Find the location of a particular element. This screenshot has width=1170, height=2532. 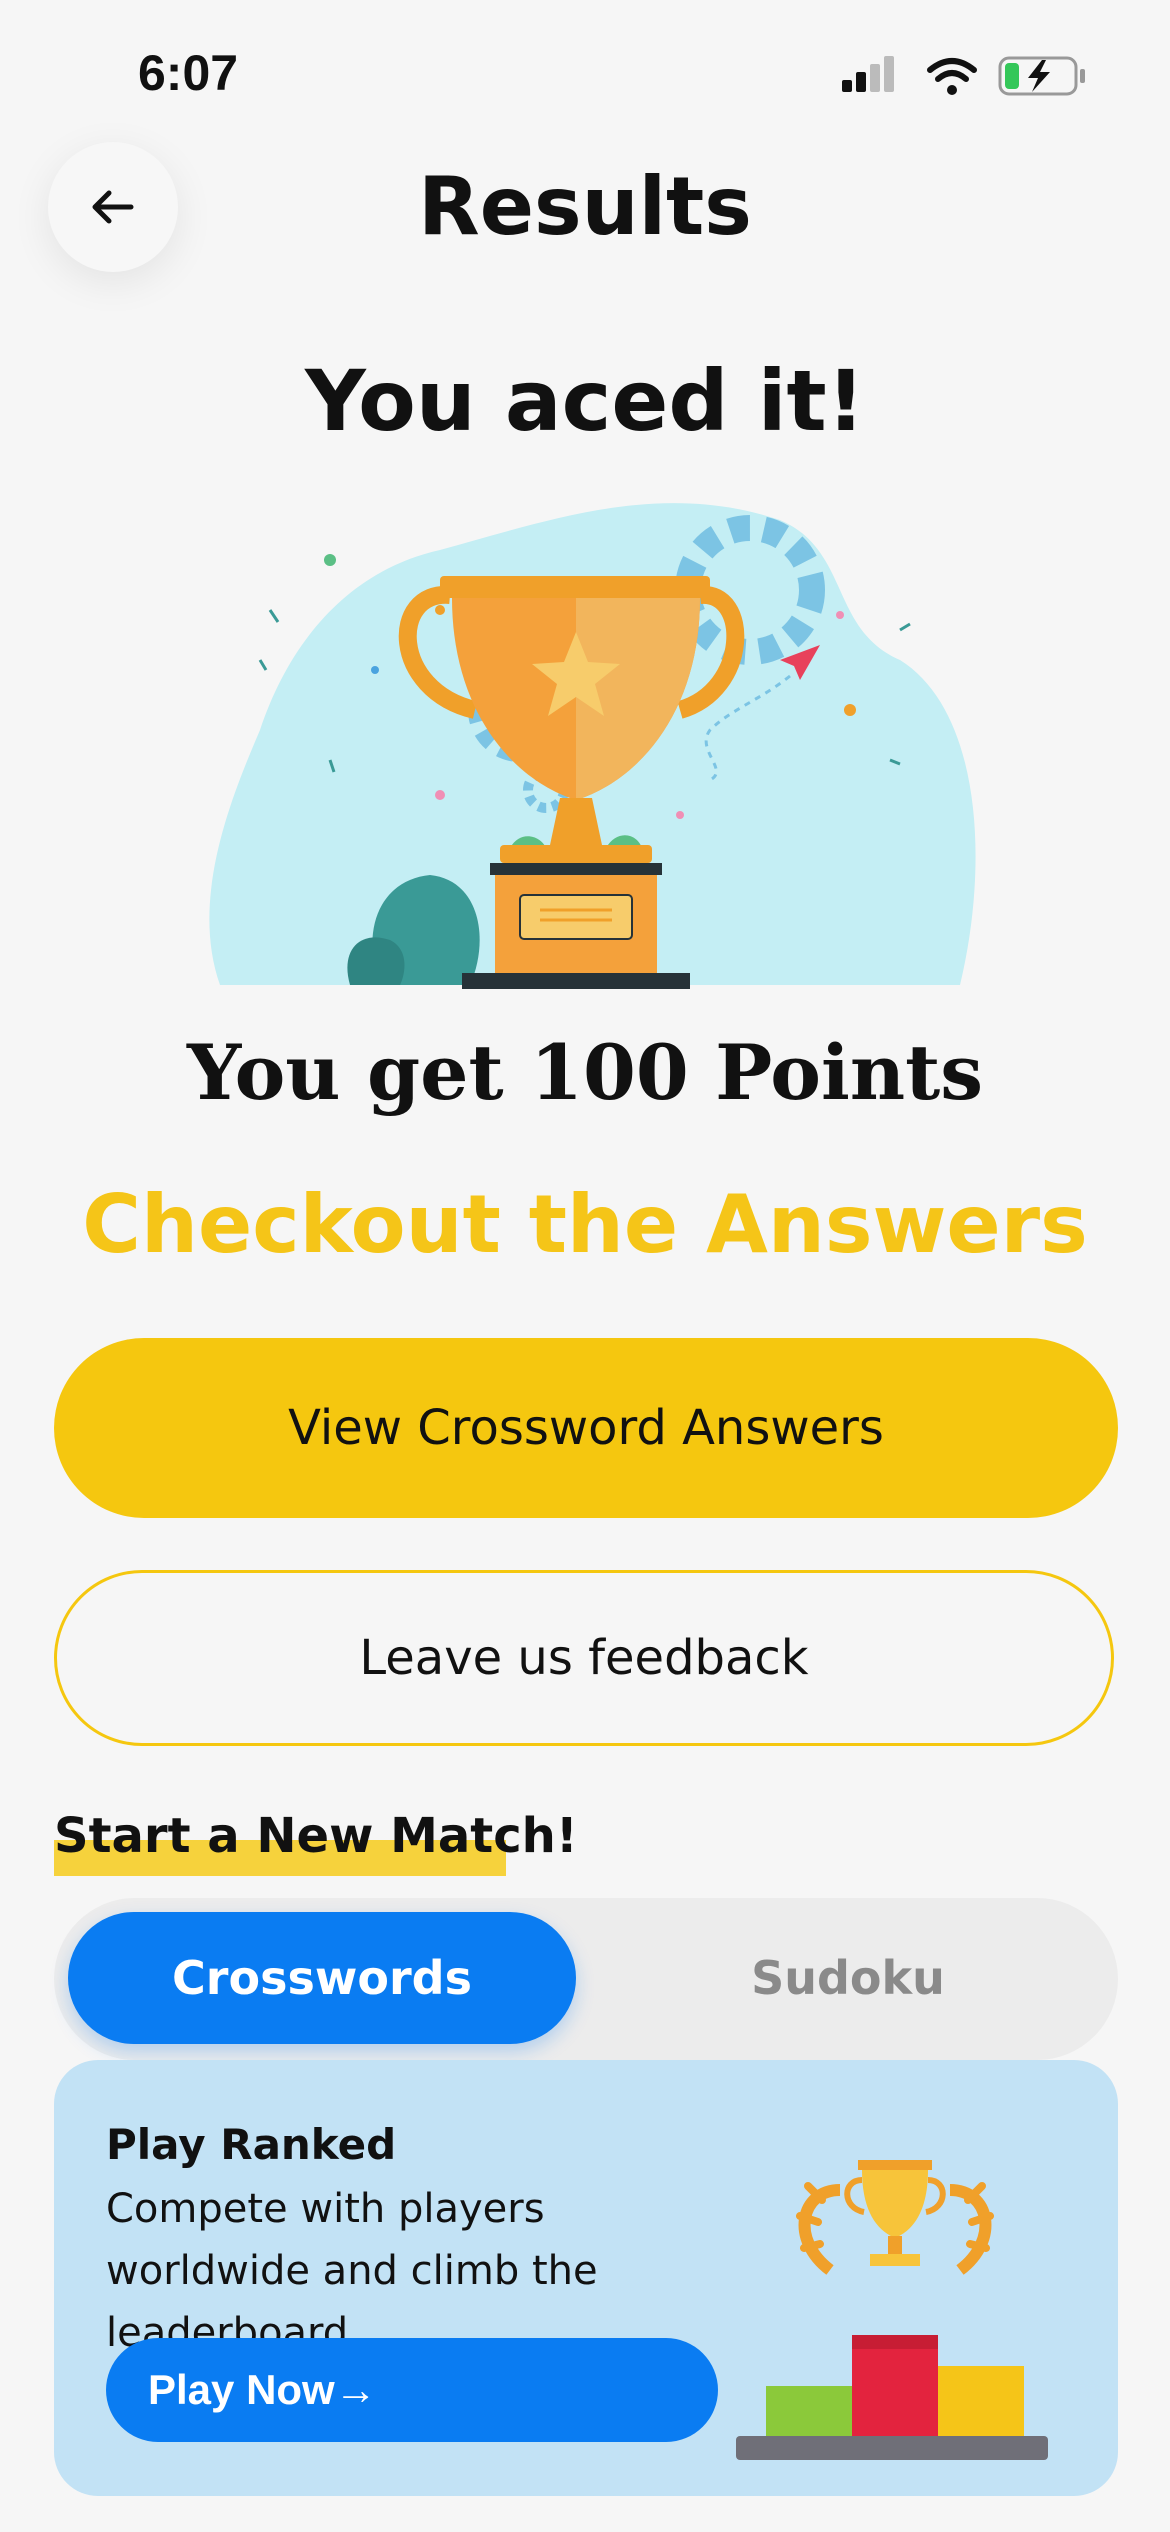

tab-sudoku: Sudoku is located at coordinates (848, 1978).